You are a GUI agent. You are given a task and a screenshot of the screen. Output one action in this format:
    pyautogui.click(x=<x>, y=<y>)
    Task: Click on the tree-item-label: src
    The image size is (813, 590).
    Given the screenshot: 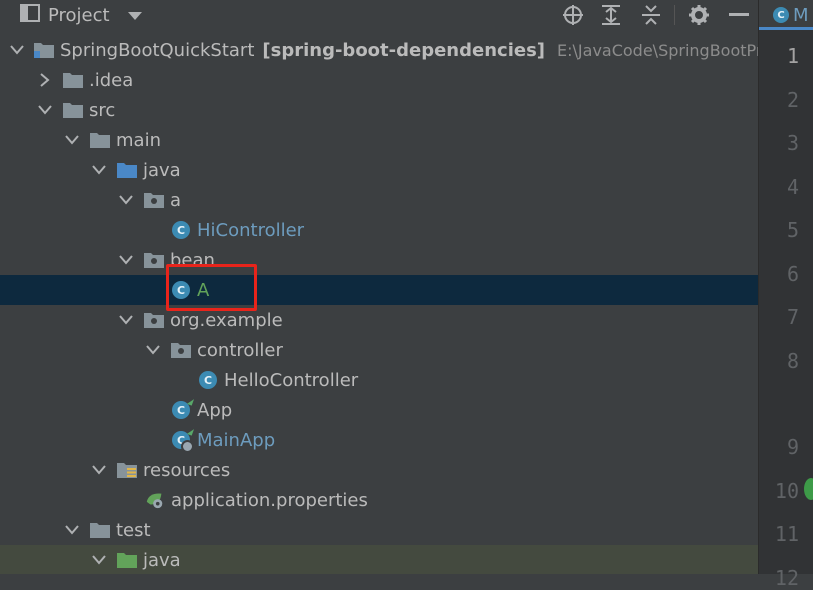 What is the action you would take?
    pyautogui.click(x=102, y=110)
    